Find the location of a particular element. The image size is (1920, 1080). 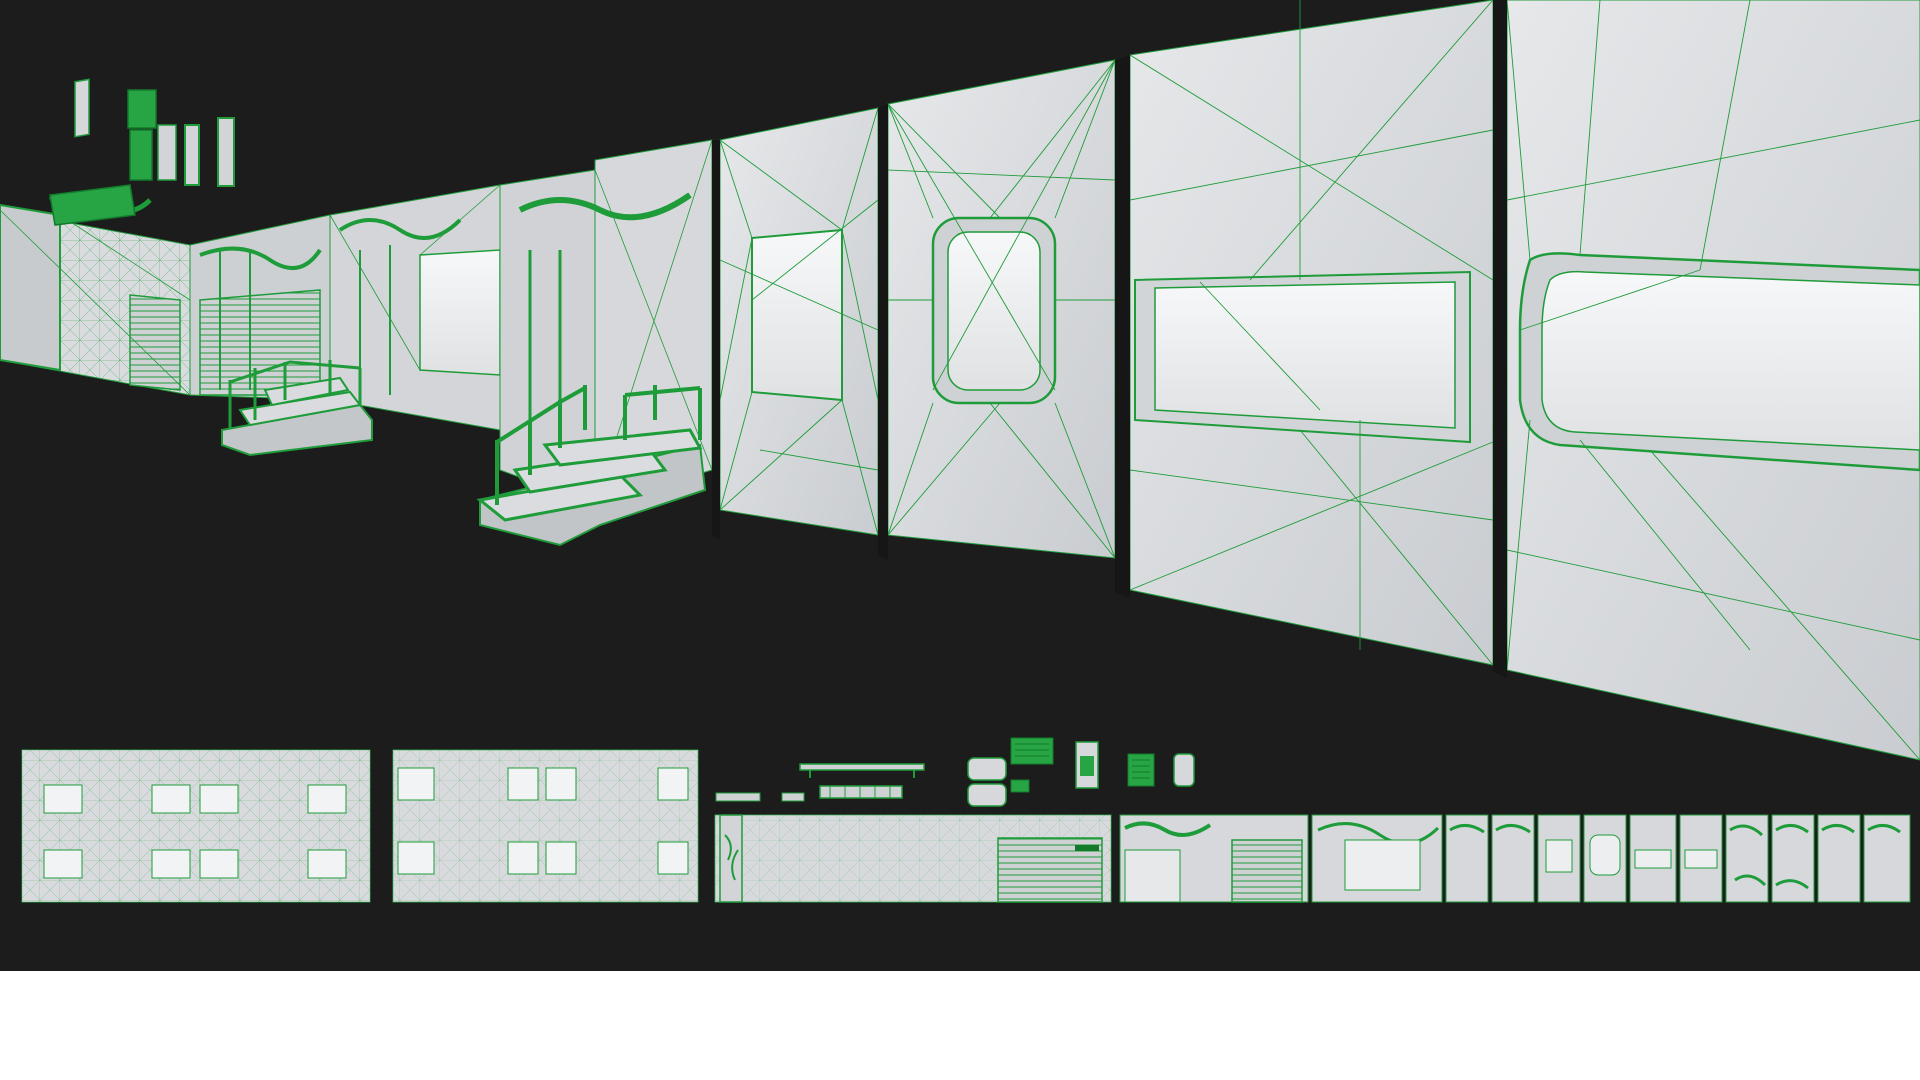

wall-panel-window-small is located at coordinates (799, 321).